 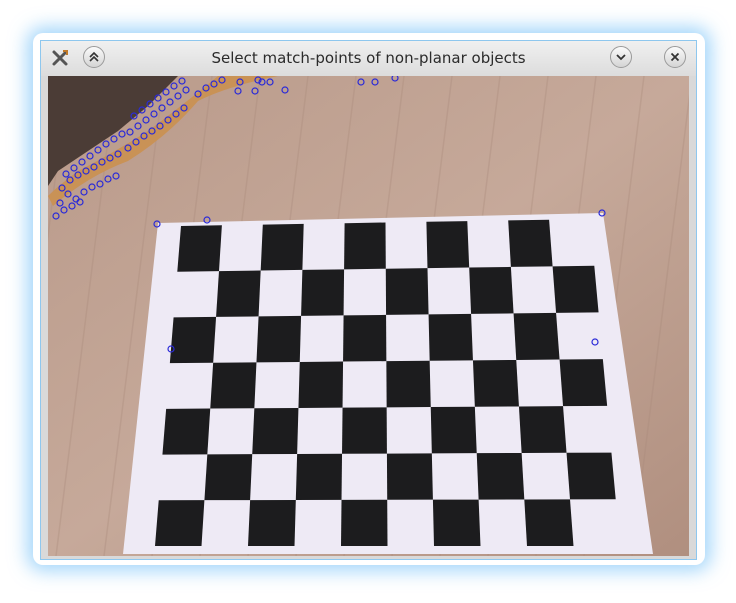 I want to click on minimize-icon, so click(x=621, y=57).